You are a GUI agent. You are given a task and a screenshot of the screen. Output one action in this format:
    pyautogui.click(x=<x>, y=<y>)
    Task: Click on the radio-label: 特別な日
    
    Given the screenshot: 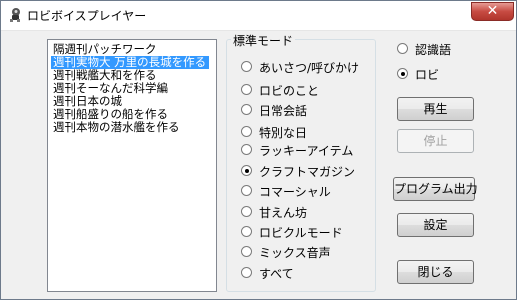 What is the action you would take?
    pyautogui.click(x=283, y=133)
    